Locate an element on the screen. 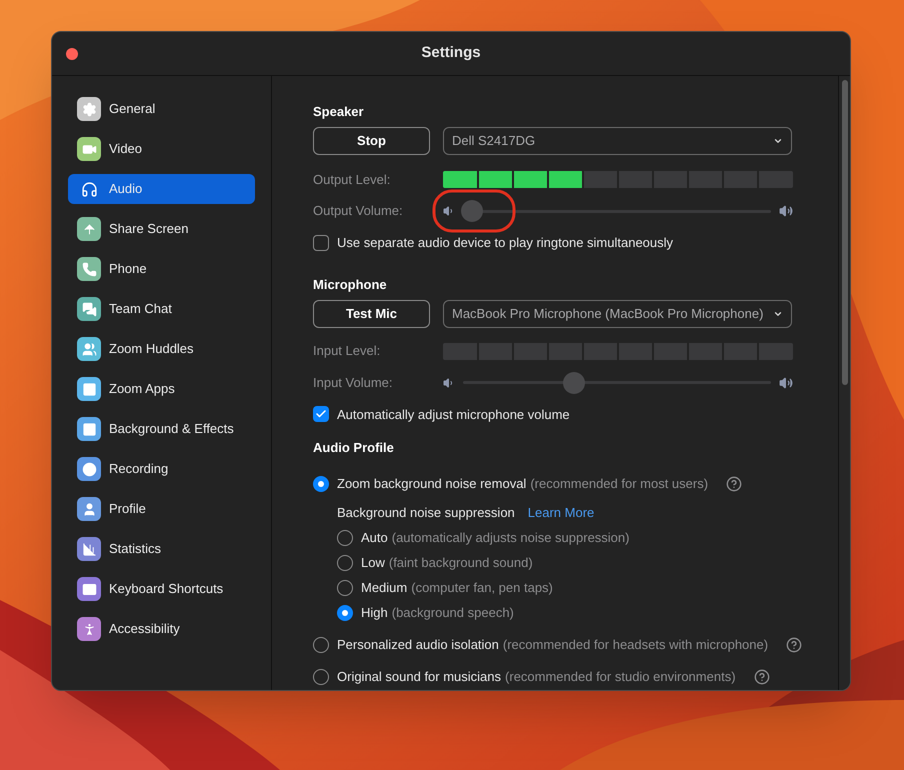  device-dropdown: MacBook Pro Microphone (MacBook Pro Microphone) is located at coordinates (617, 314).